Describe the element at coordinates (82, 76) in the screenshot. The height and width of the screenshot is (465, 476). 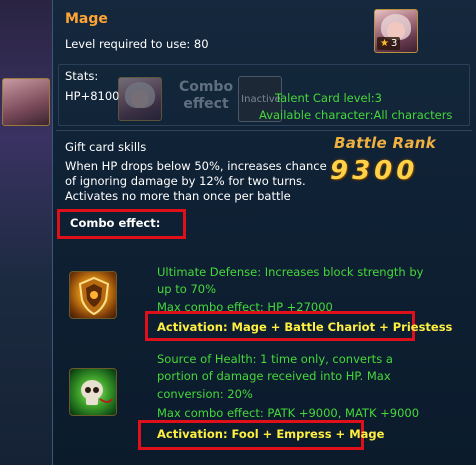
I see `stats-label: Stats:` at that location.